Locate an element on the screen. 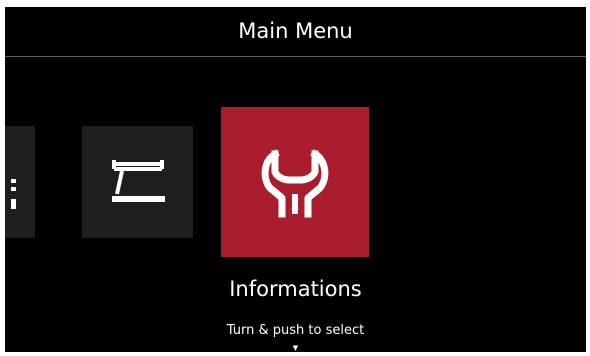 This screenshot has width=590, height=356. menu-title: Main Menu is located at coordinates (295, 32).